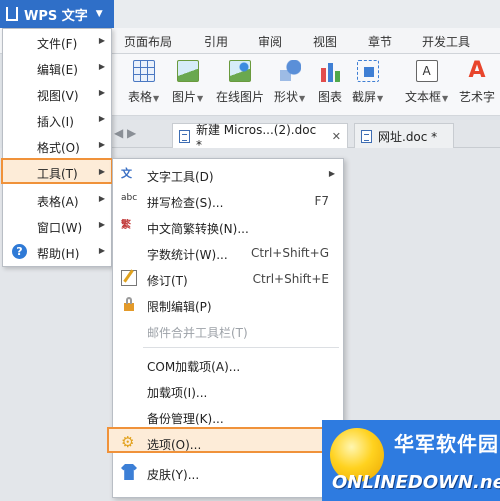  Describe the element at coordinates (270, 41) in the screenshot. I see `tab-review: 审阅` at that location.